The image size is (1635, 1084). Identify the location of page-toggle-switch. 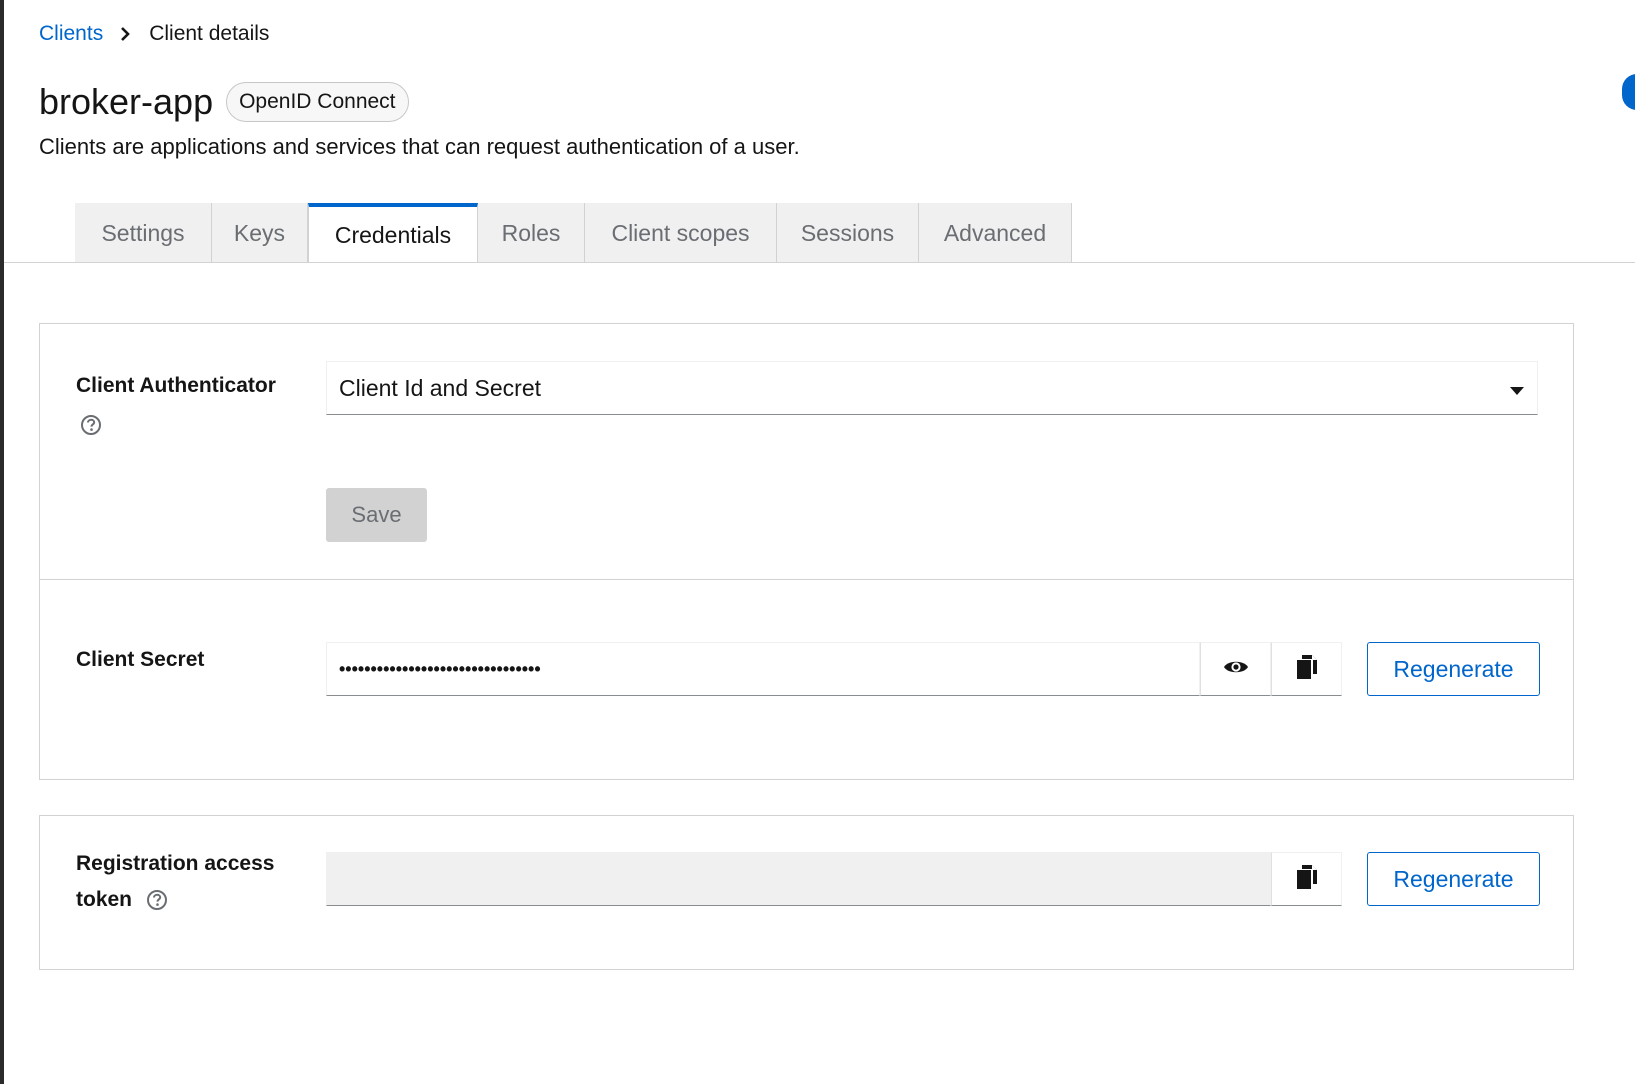
(1628, 92).